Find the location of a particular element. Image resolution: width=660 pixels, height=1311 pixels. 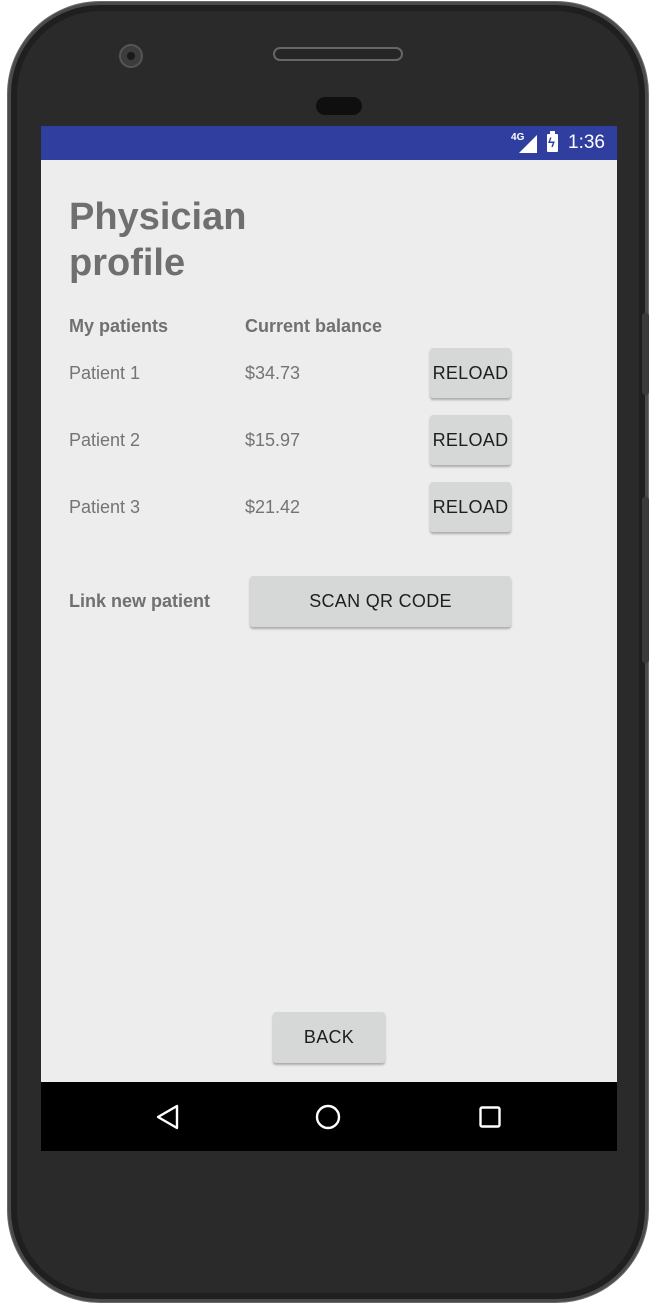

back-button: BACK is located at coordinates (329, 1037).